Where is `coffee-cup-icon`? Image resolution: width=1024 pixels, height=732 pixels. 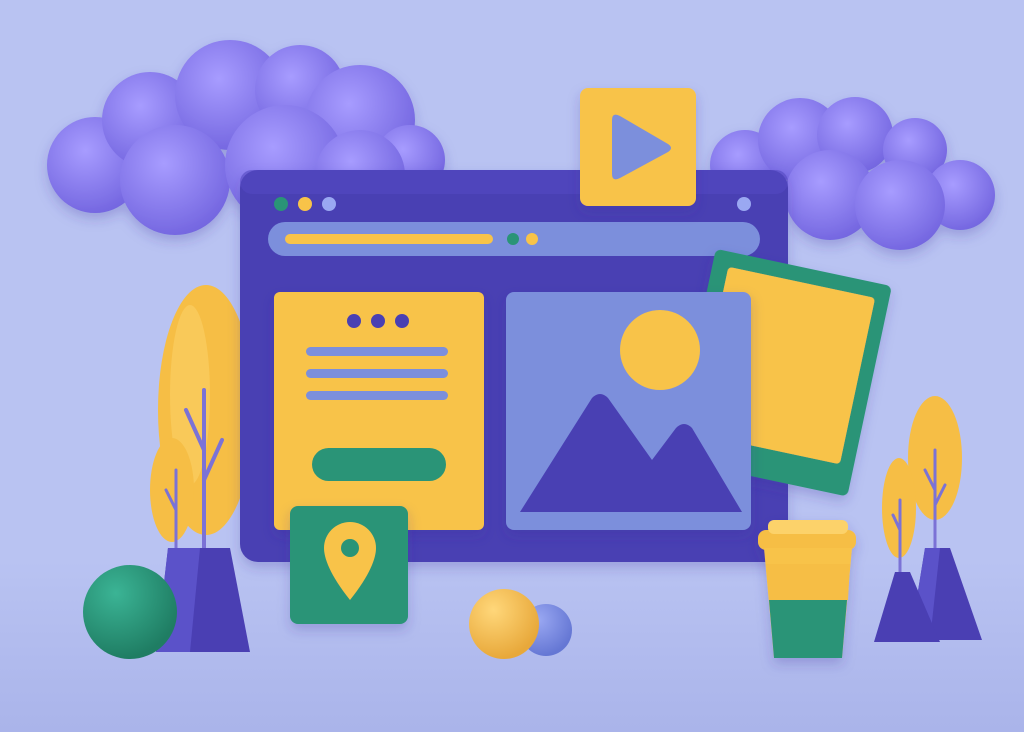 coffee-cup-icon is located at coordinates (807, 589).